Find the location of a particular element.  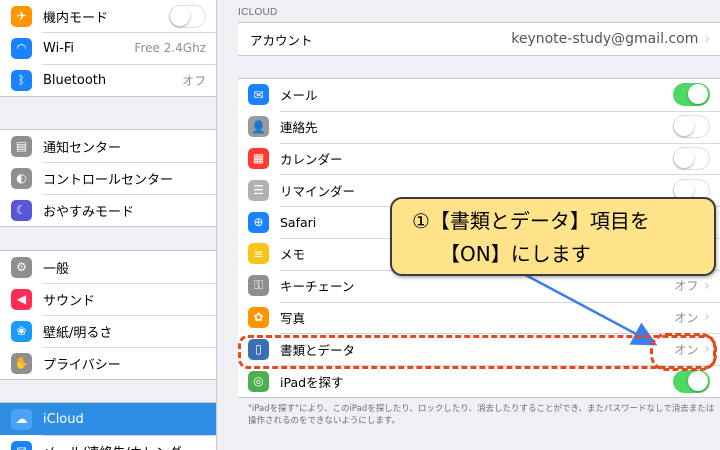

airplane-mode-toggle is located at coordinates (187, 16).